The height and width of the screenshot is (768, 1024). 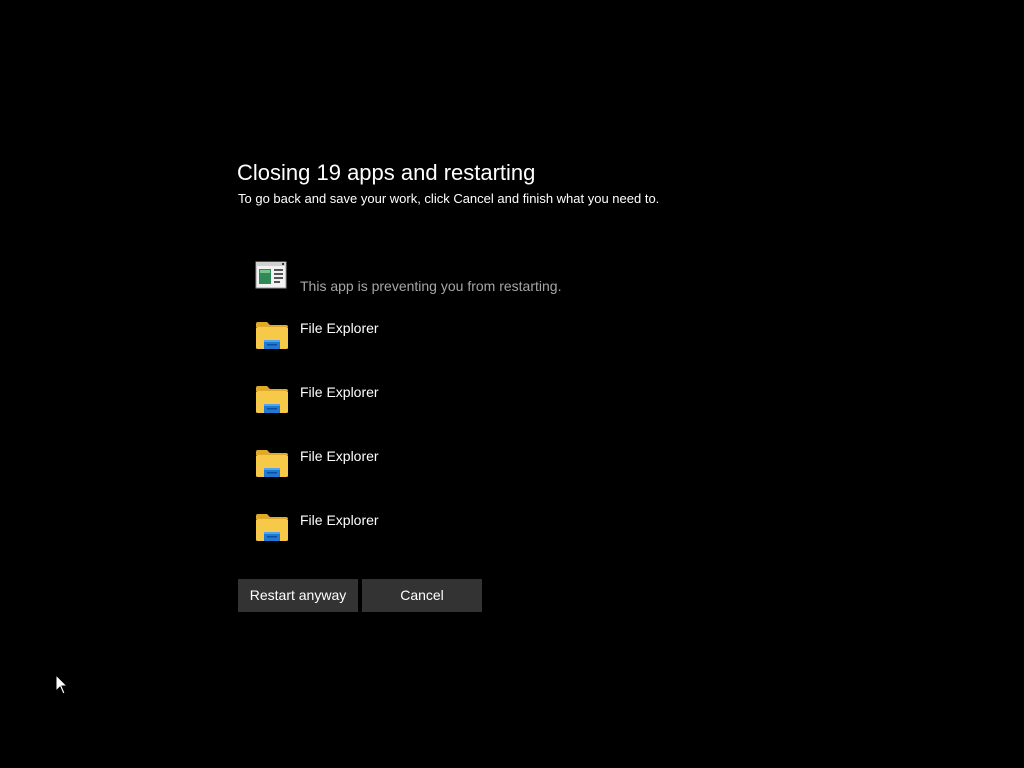 I want to click on cancel-button: Cancel, so click(x=422, y=595).